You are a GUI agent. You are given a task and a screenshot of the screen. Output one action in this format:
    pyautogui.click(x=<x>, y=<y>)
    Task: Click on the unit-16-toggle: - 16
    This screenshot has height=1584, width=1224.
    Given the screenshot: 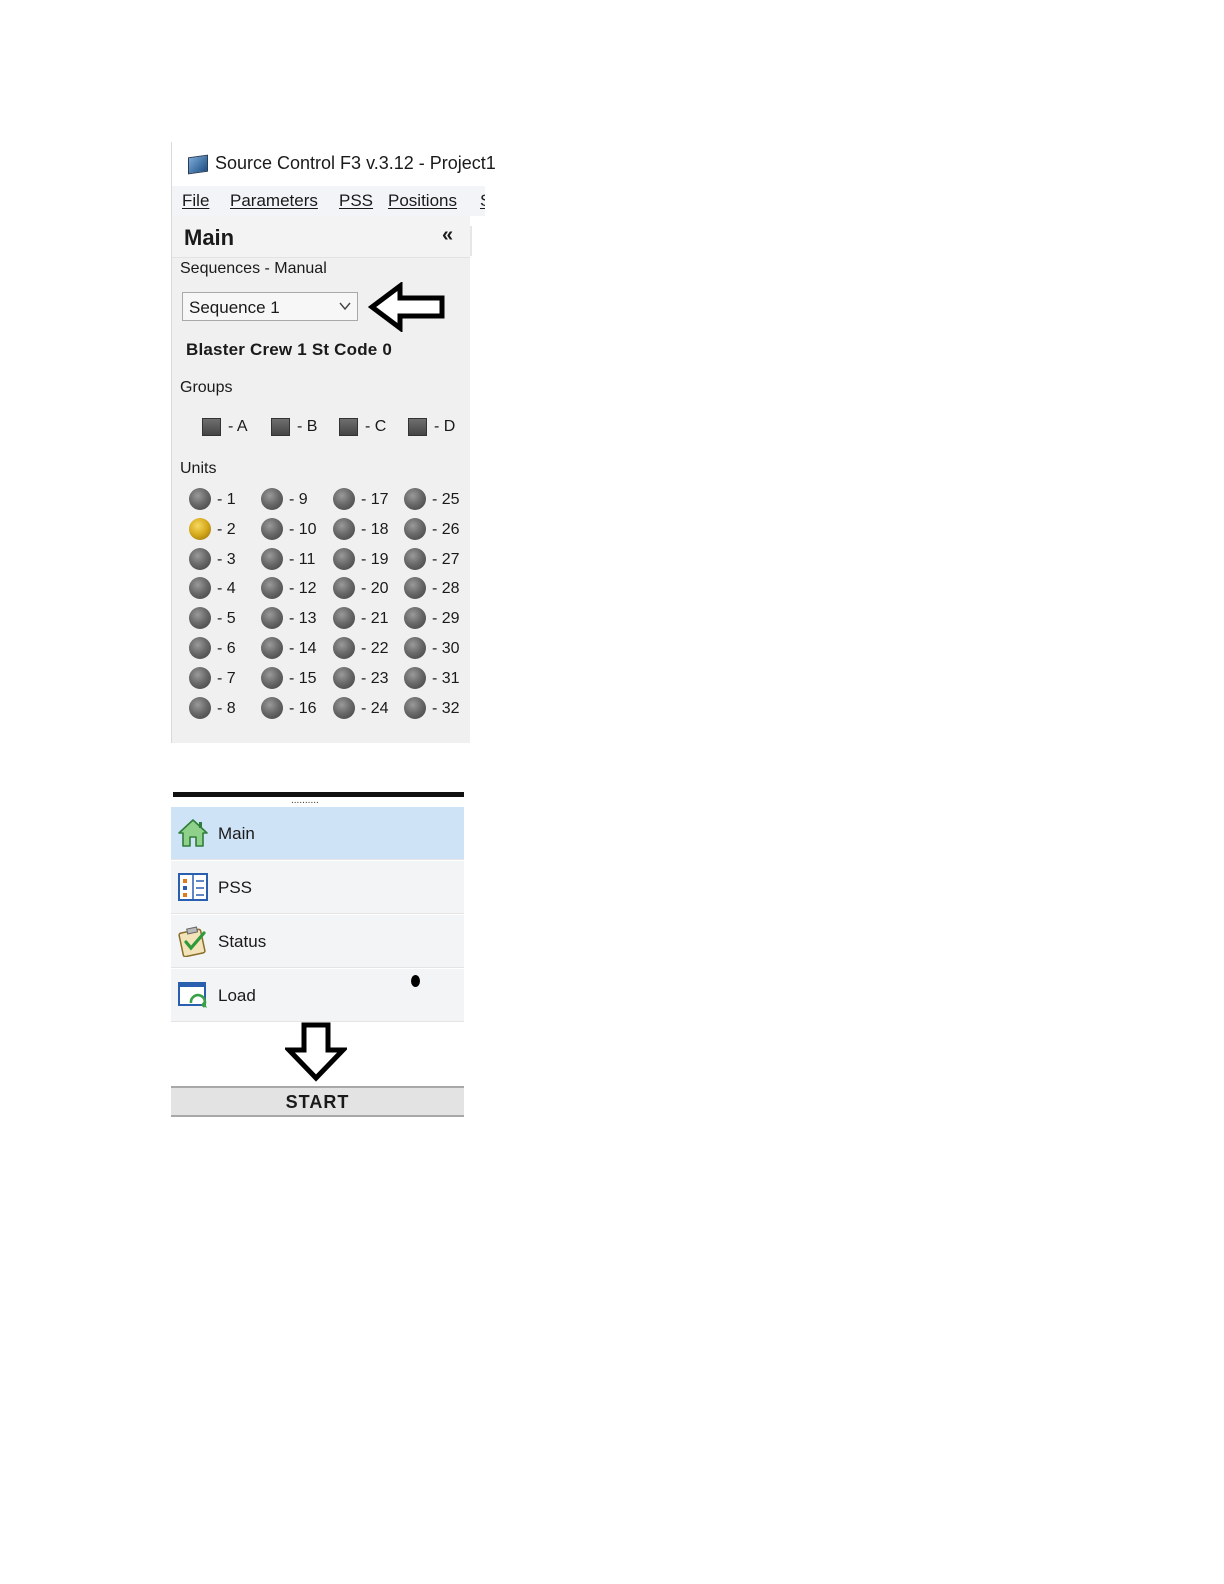 What is the action you would take?
    pyautogui.click(x=296, y=708)
    